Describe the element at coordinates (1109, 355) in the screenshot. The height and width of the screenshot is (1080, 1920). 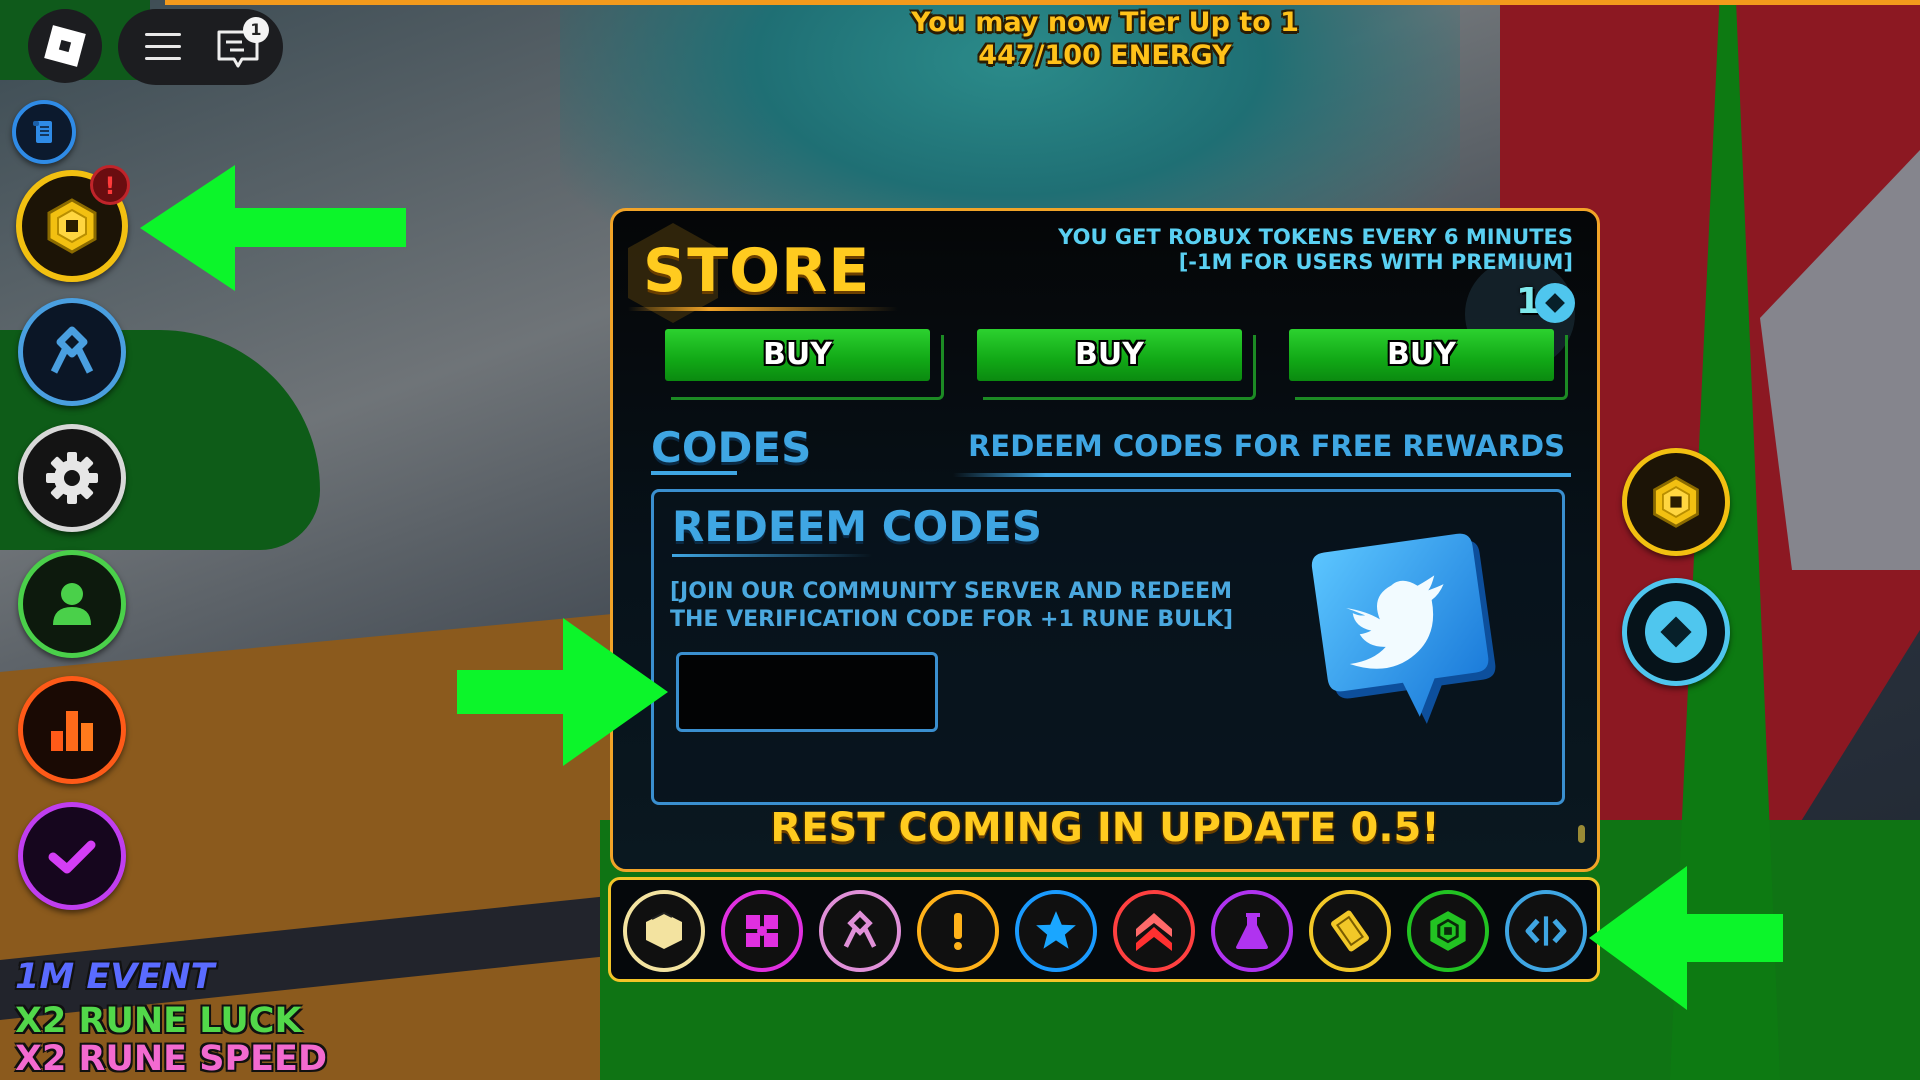
I see `buy-button-2: BUY` at that location.